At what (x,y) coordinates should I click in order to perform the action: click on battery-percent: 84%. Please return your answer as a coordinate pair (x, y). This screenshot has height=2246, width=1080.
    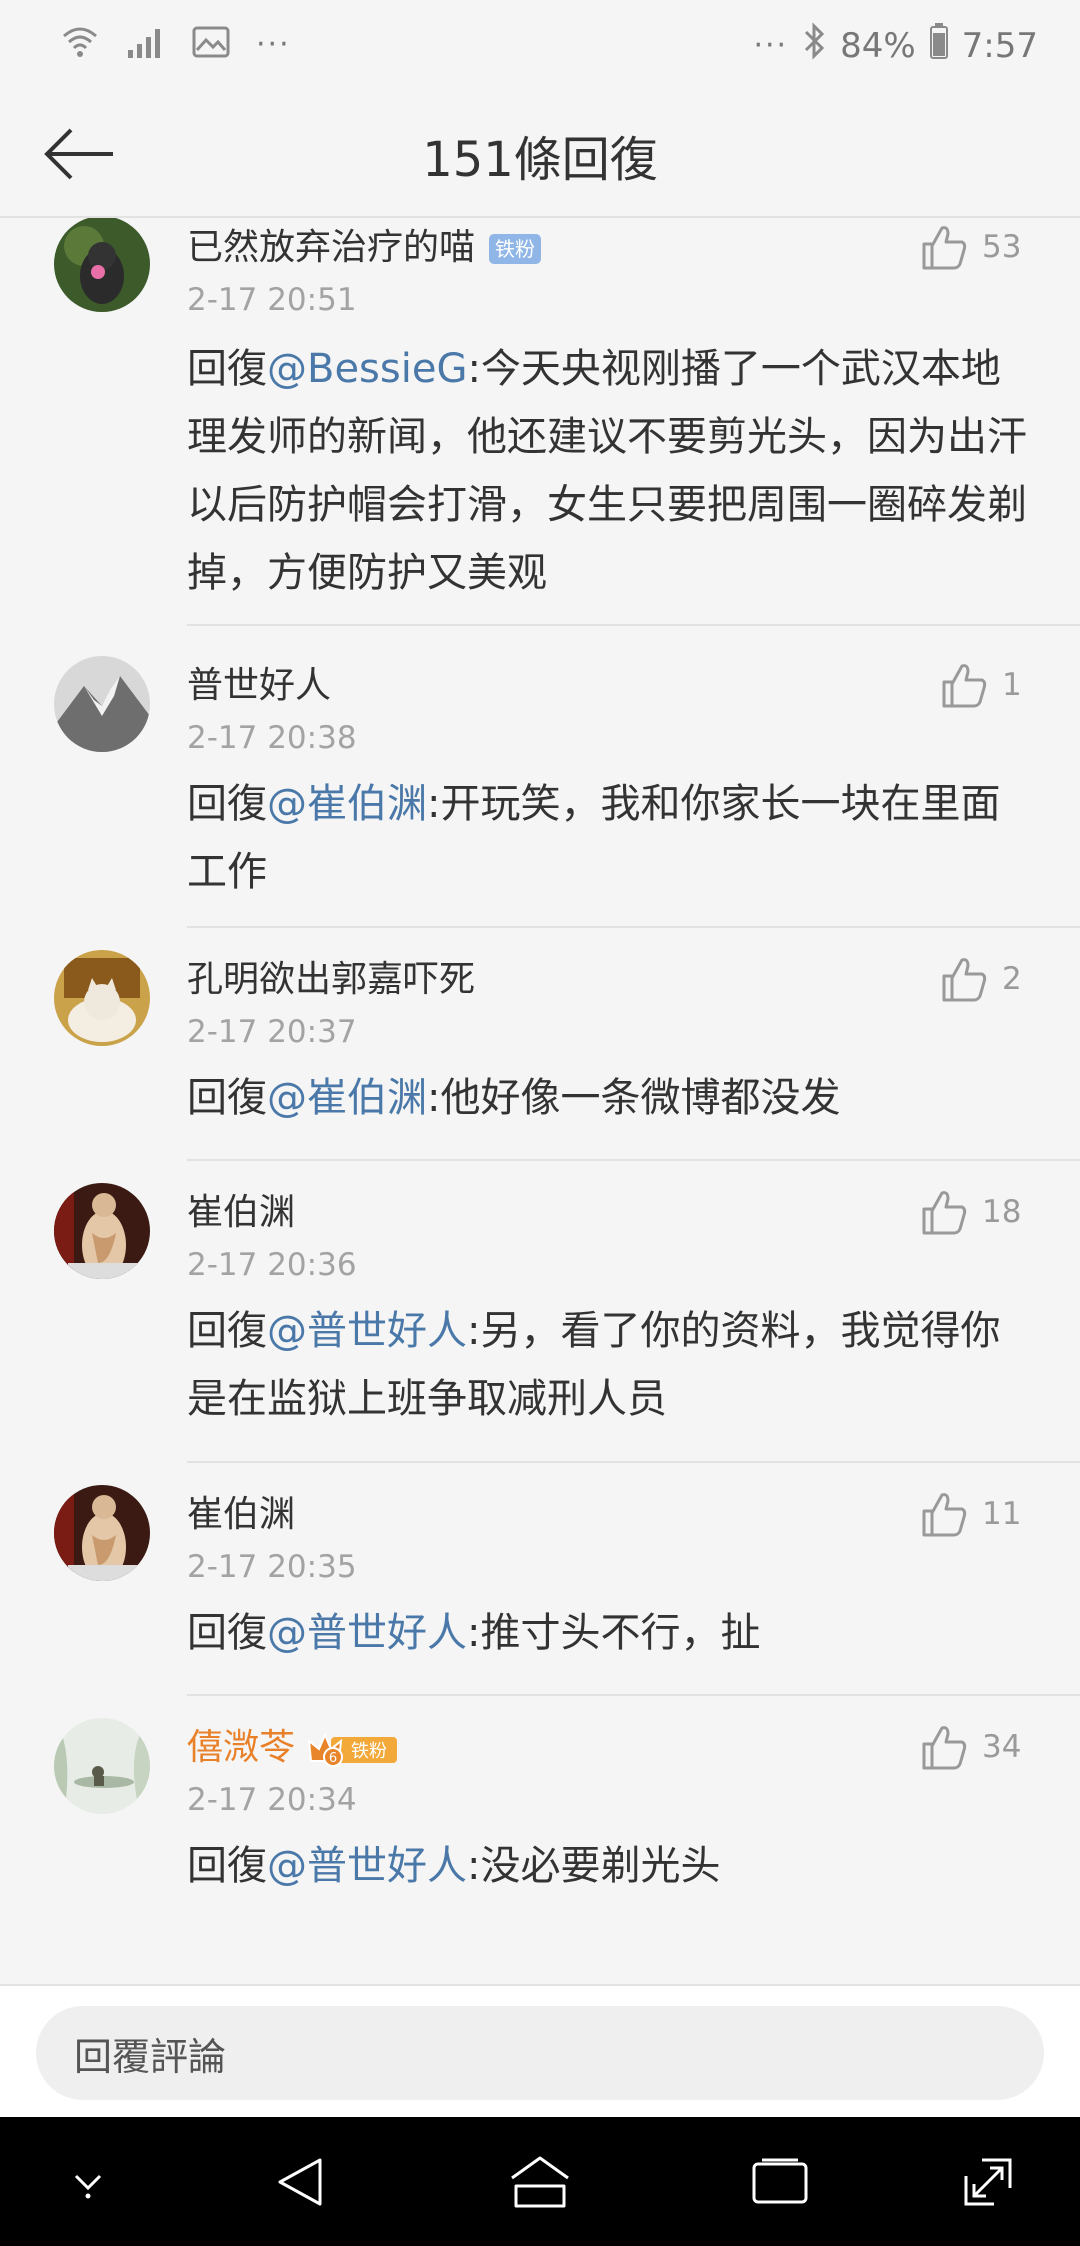
    Looking at the image, I should click on (878, 45).